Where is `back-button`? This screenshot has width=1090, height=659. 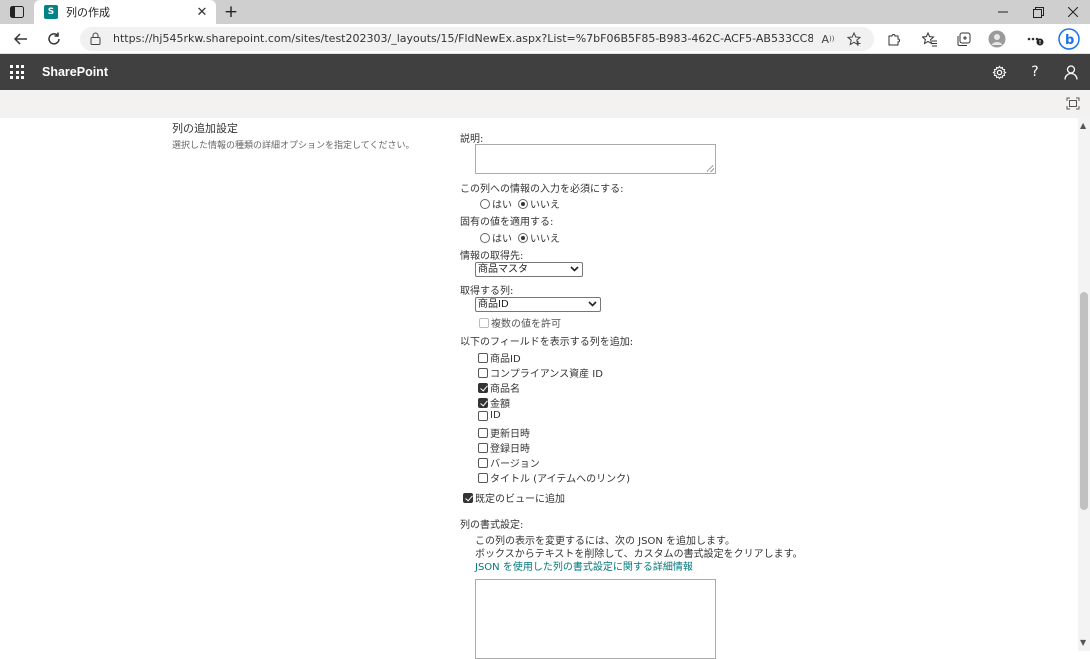
back-button is located at coordinates (21, 39).